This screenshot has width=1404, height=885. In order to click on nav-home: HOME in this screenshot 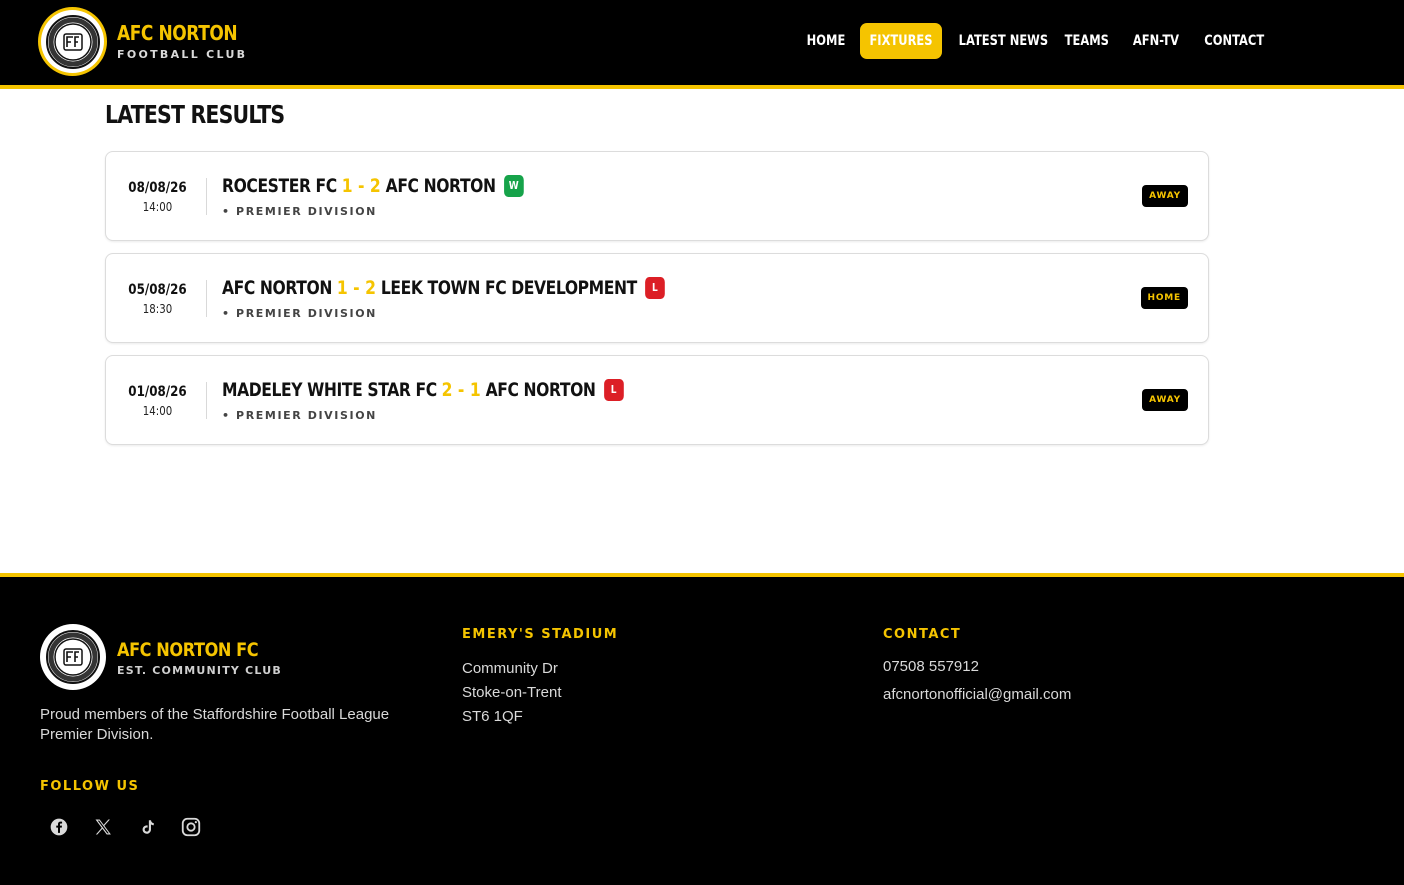, I will do `click(826, 41)`.